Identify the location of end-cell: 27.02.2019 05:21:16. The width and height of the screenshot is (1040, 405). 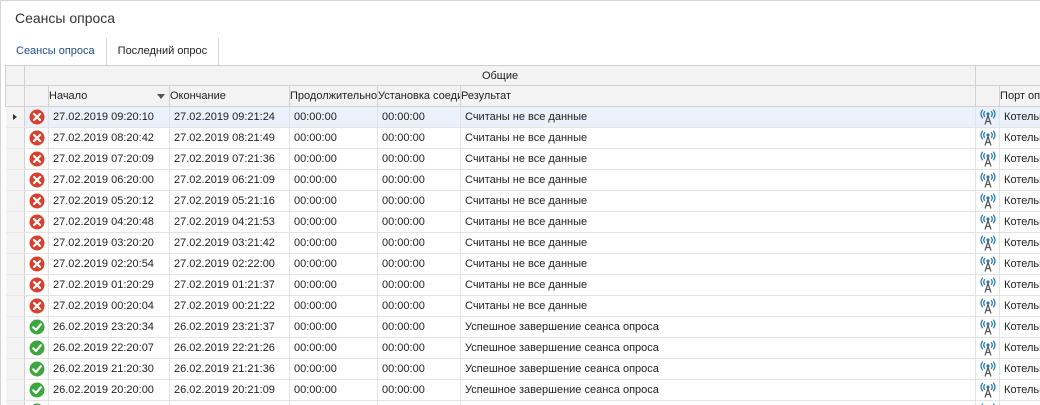
(229, 201).